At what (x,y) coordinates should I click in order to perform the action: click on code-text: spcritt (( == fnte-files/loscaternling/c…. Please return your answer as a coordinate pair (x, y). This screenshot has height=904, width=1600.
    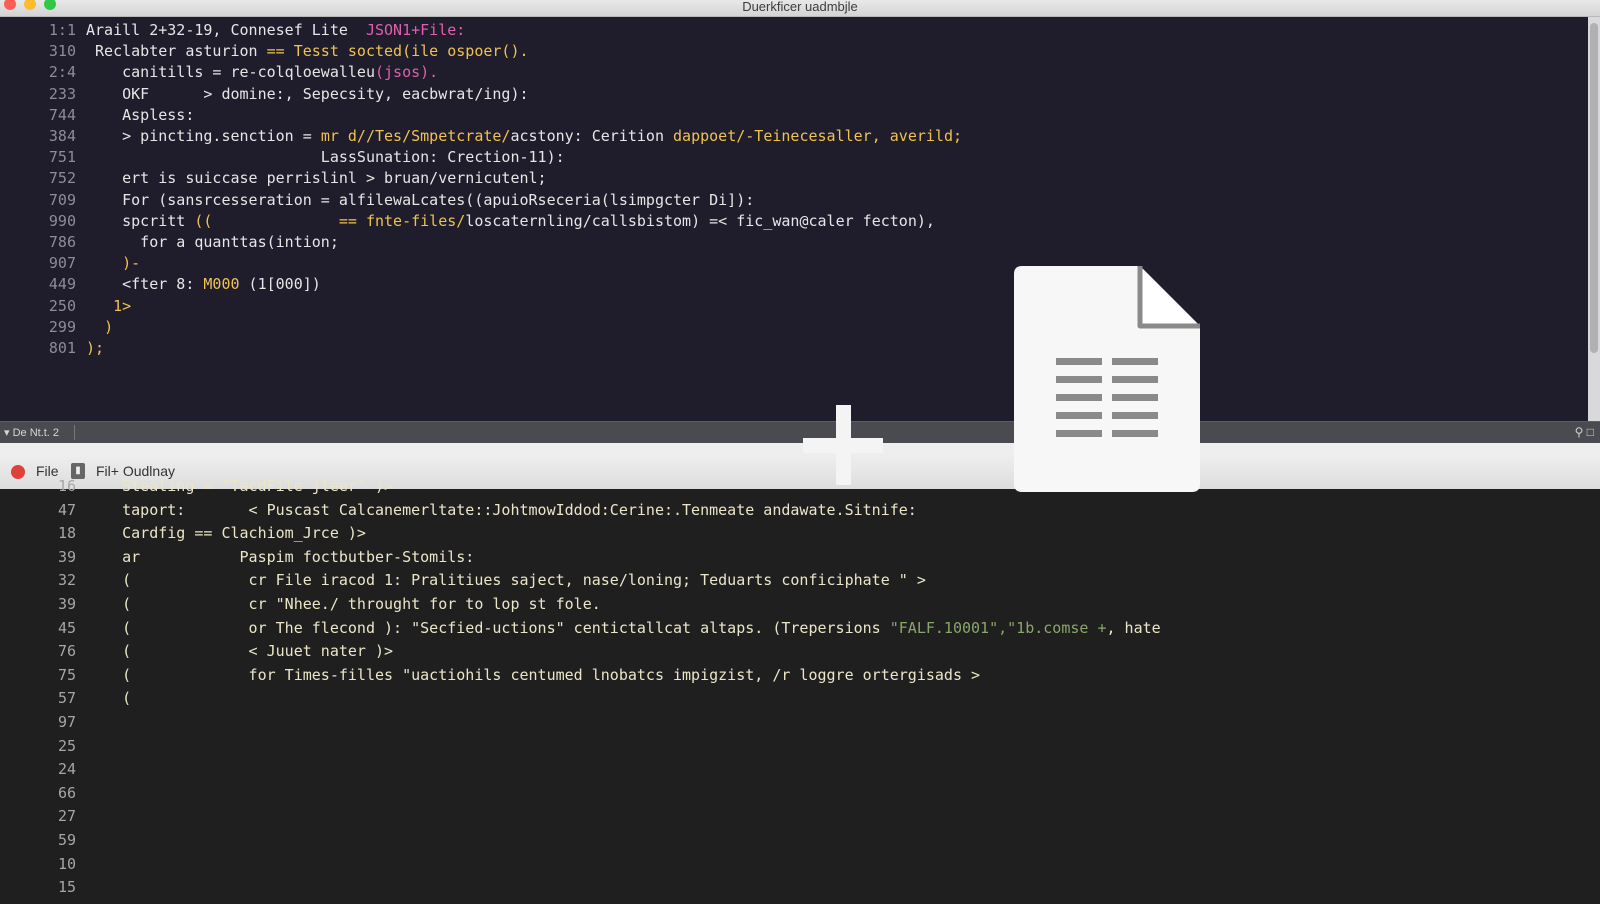
    Looking at the image, I should click on (510, 221).